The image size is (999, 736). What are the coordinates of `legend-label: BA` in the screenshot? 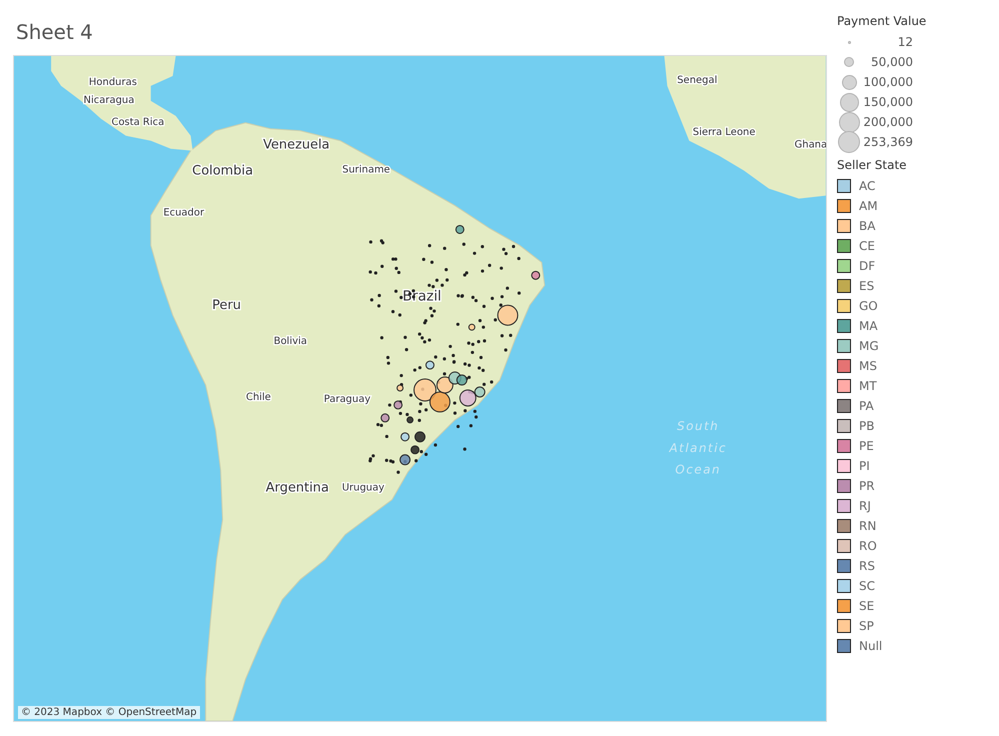 It's located at (867, 226).